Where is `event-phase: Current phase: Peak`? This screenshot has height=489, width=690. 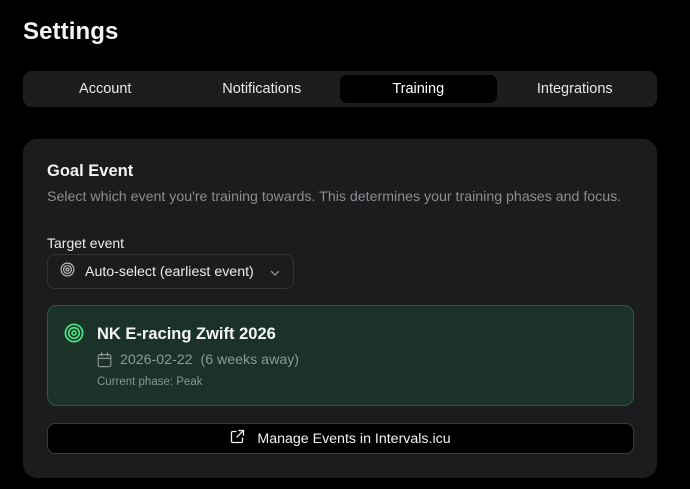
event-phase: Current phase: Peak is located at coordinates (150, 382).